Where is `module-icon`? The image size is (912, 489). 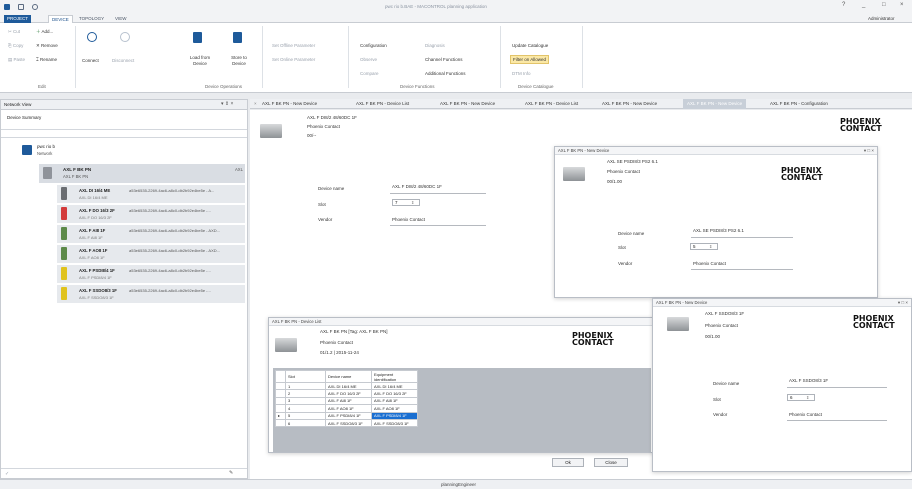 module-icon is located at coordinates (64, 213).